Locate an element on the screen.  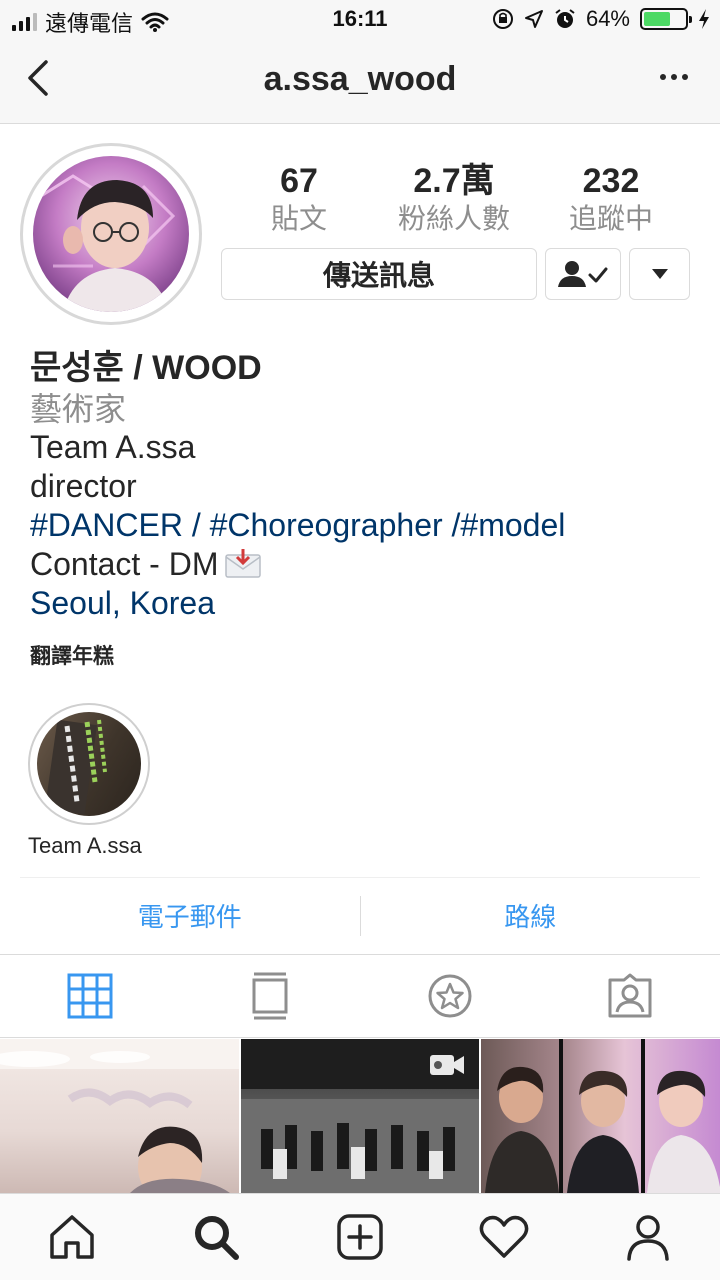
bio-contact-text: Contact - DM is located at coordinates (124, 564).